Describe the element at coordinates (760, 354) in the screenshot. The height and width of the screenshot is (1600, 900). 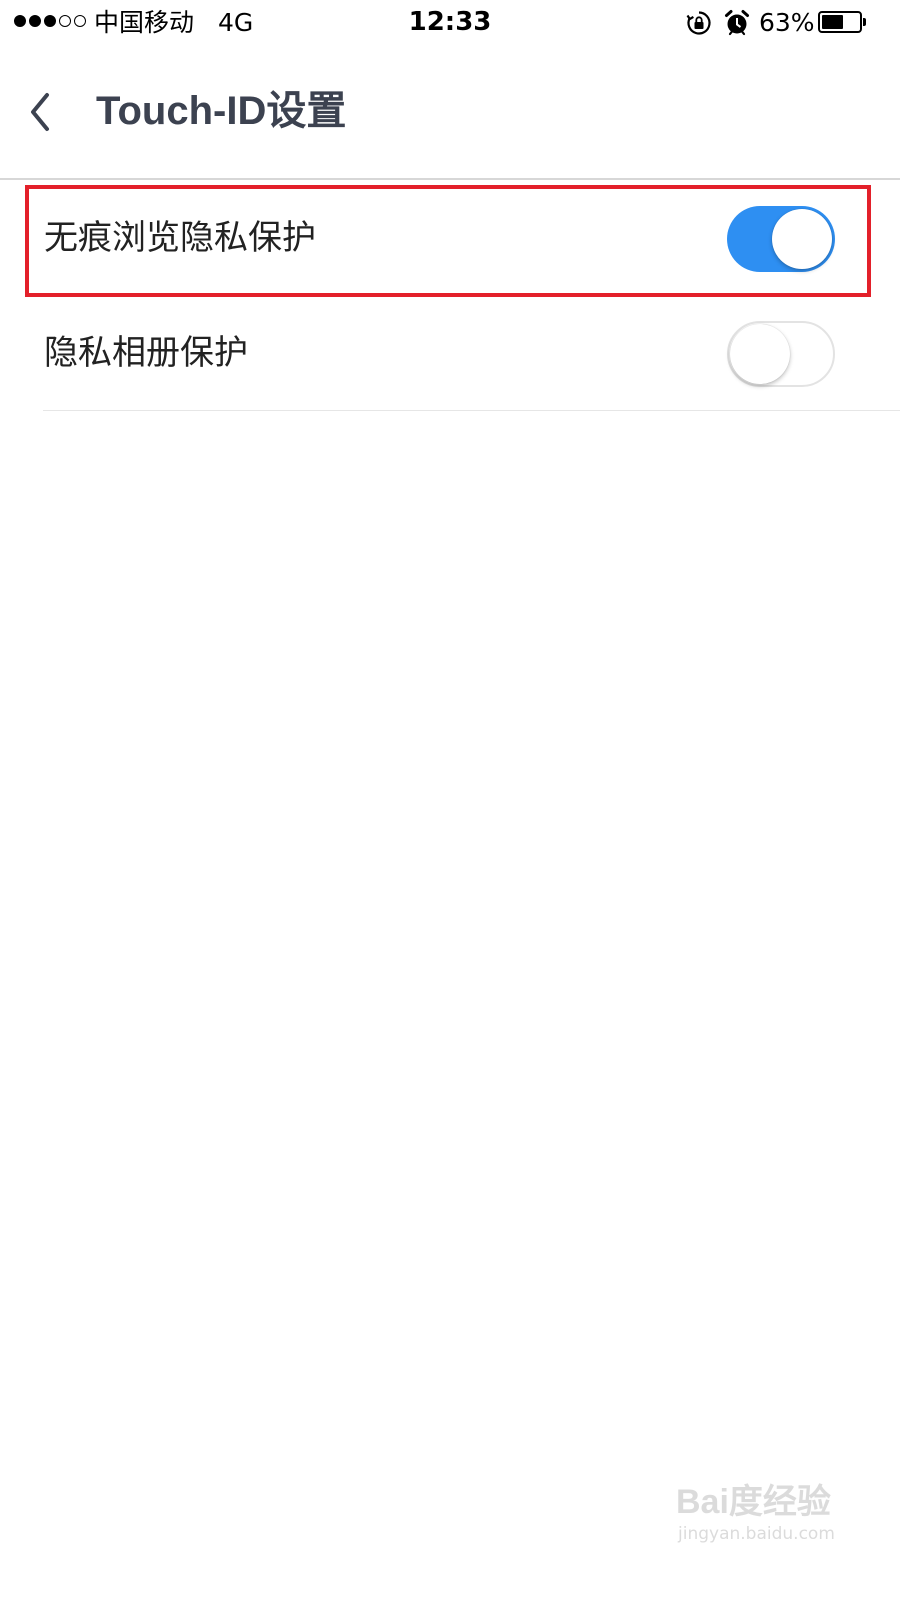
I see `toggle-knob` at that location.